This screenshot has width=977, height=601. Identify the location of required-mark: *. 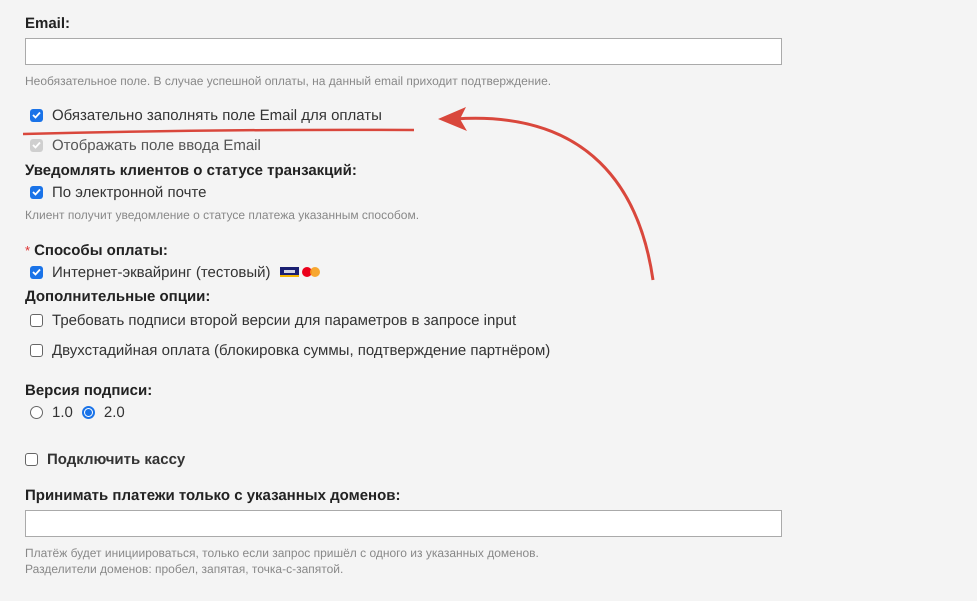
(27, 250).